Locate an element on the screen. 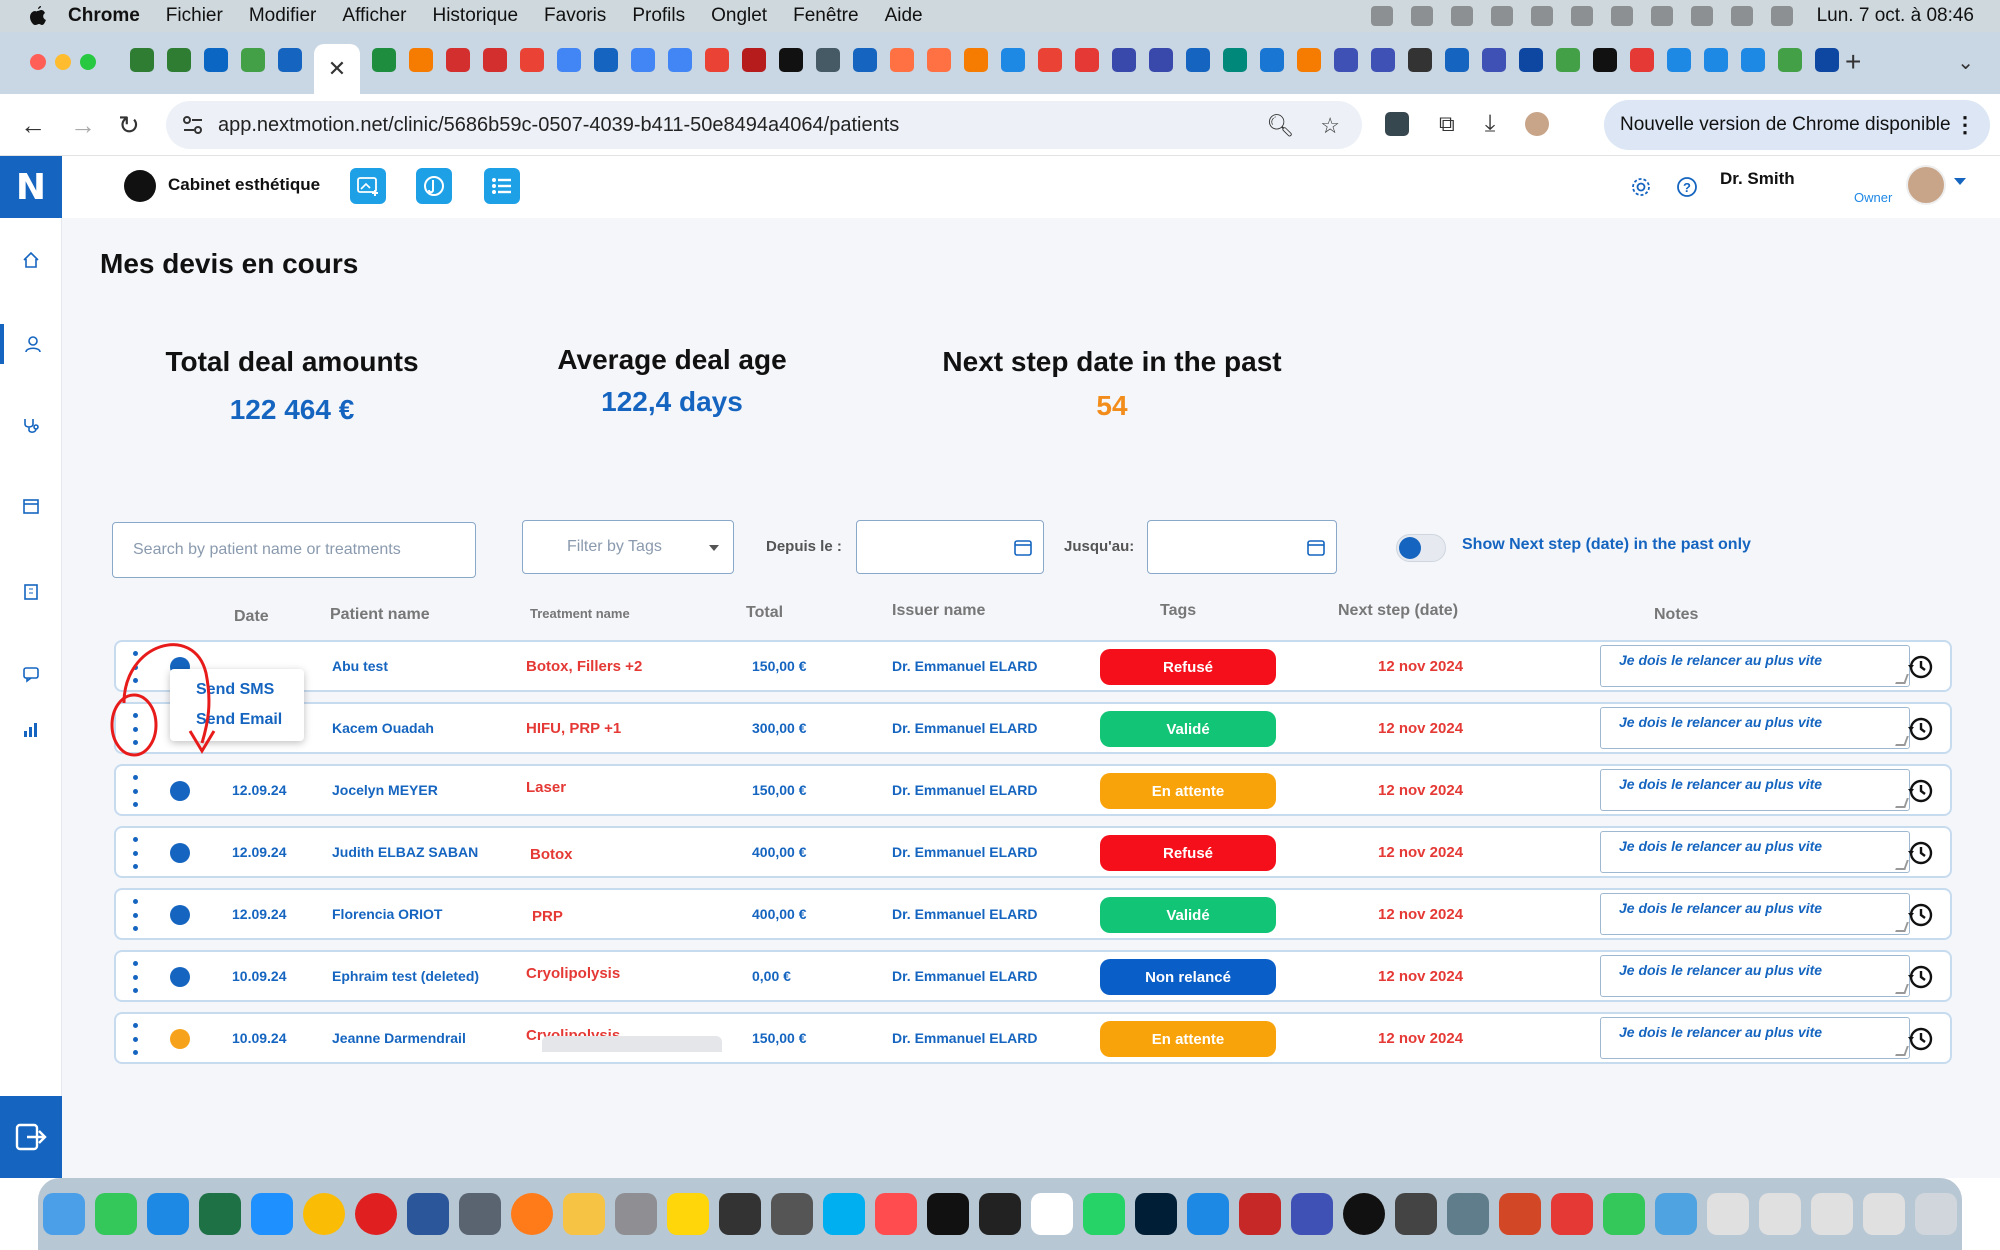 The image size is (2000, 1250). menu-fenetre: Fenêtre is located at coordinates (825, 16).